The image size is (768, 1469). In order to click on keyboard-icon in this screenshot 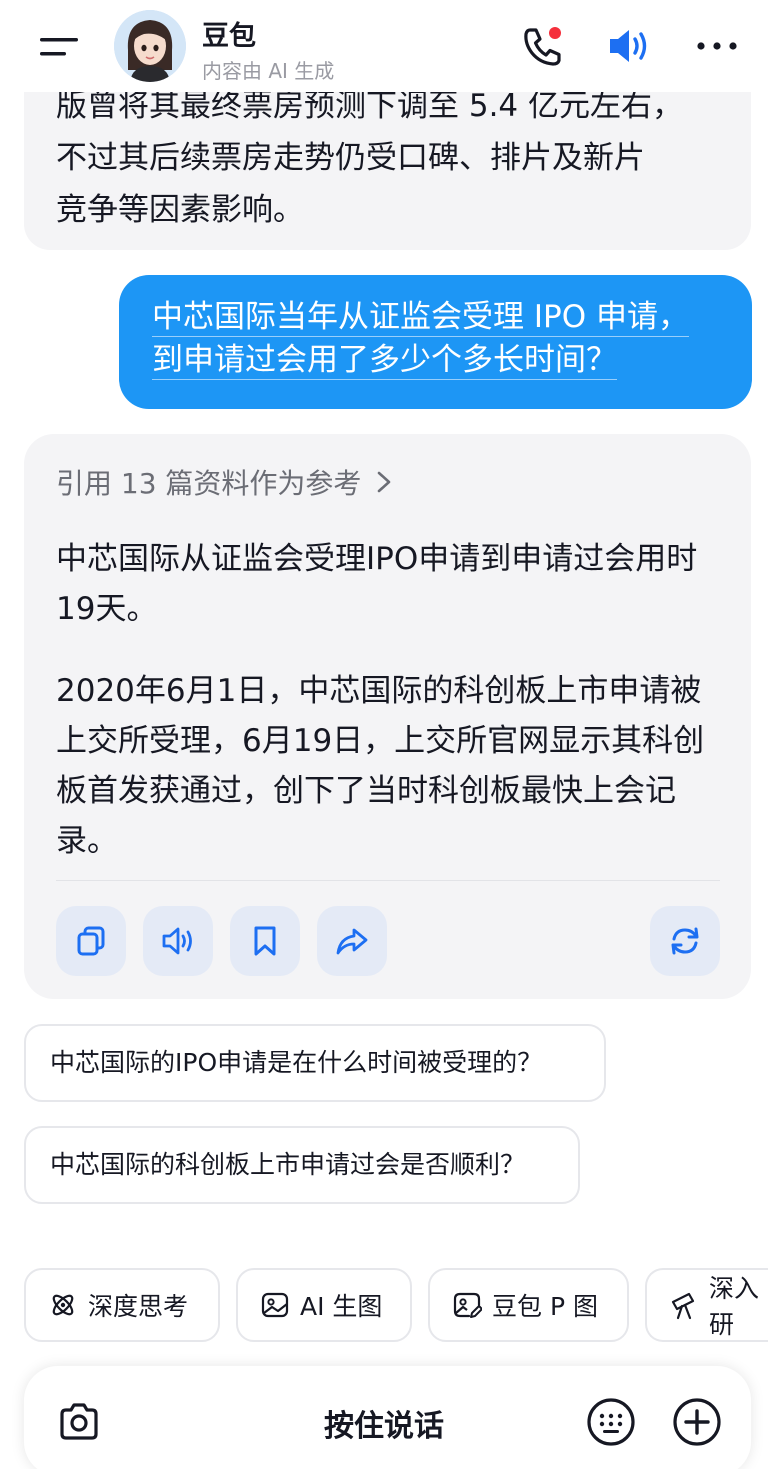, I will do `click(611, 1422)`.